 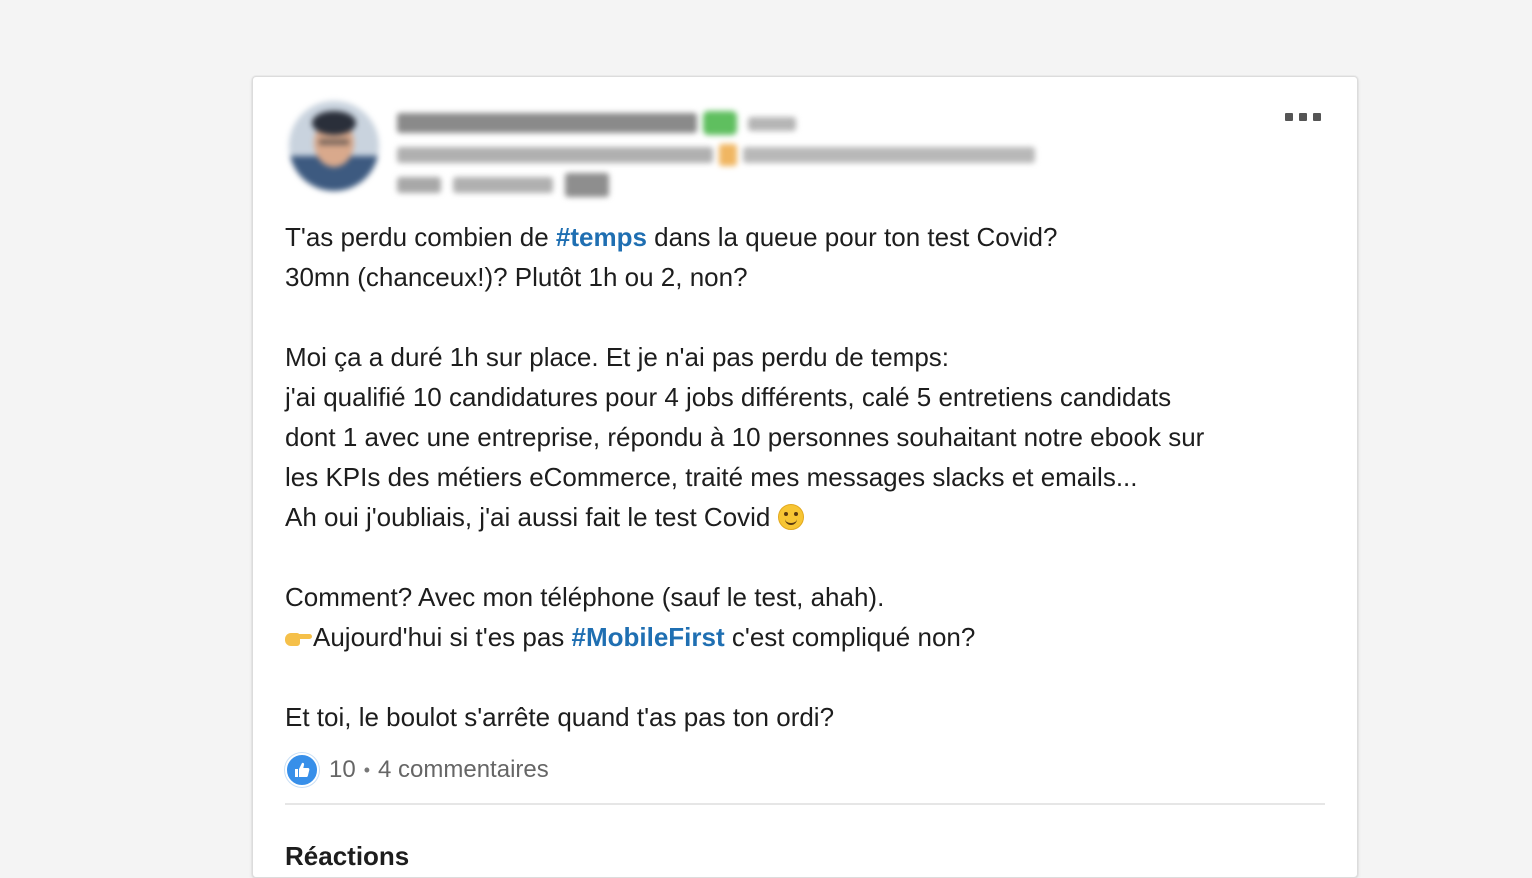 I want to click on post-text-line: 30mn (chanceux!)? Plutôt 1h ou 2, non?, so click(x=516, y=277).